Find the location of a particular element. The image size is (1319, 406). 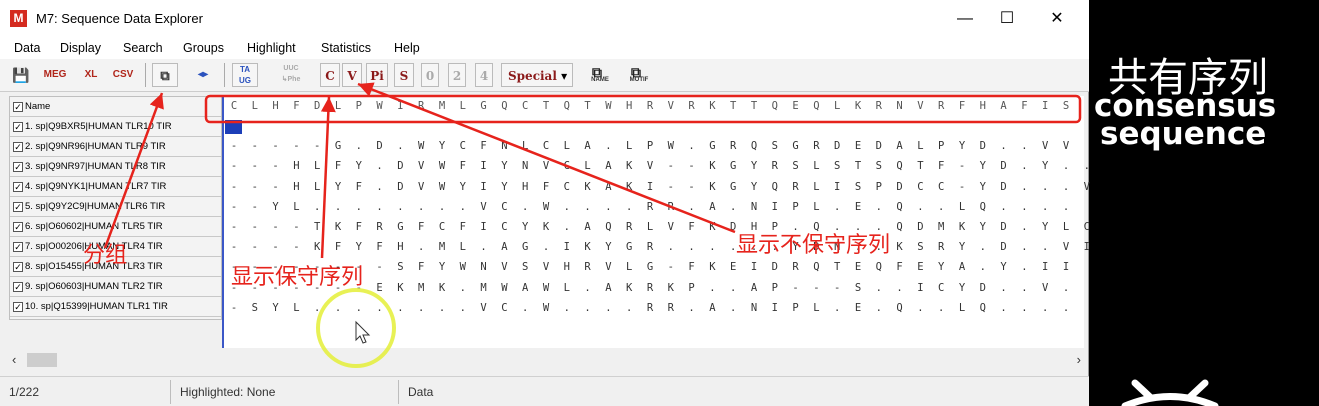

export-csv-button: CSV is located at coordinates (123, 75).